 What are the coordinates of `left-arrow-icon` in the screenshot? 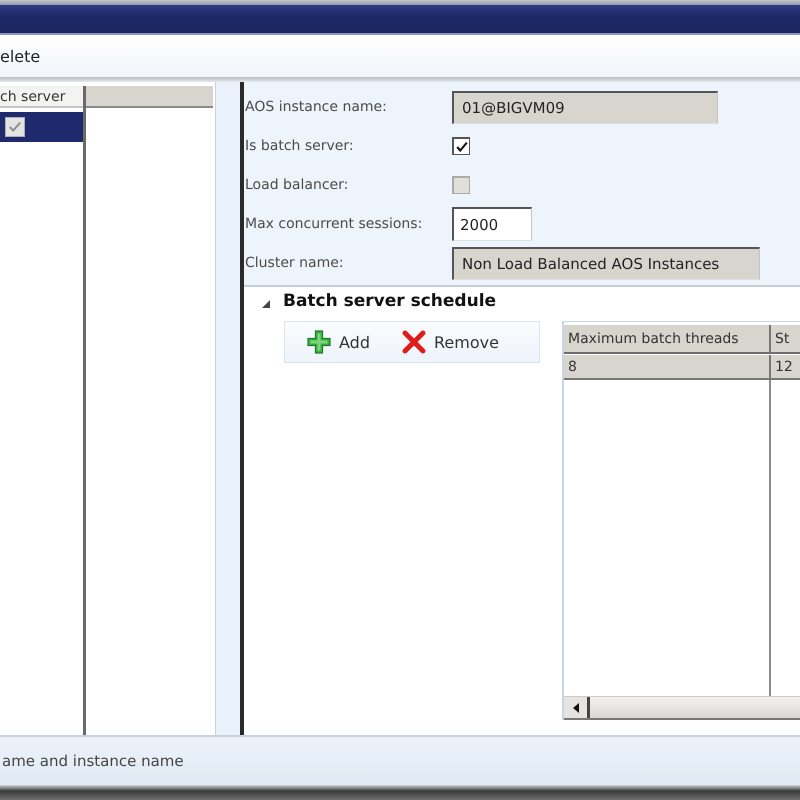 It's located at (575, 707).